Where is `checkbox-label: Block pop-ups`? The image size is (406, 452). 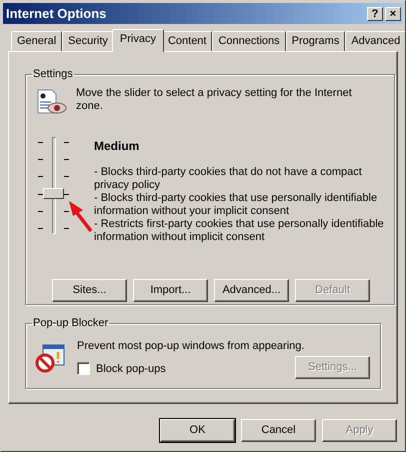 checkbox-label: Block pop-ups is located at coordinates (131, 368).